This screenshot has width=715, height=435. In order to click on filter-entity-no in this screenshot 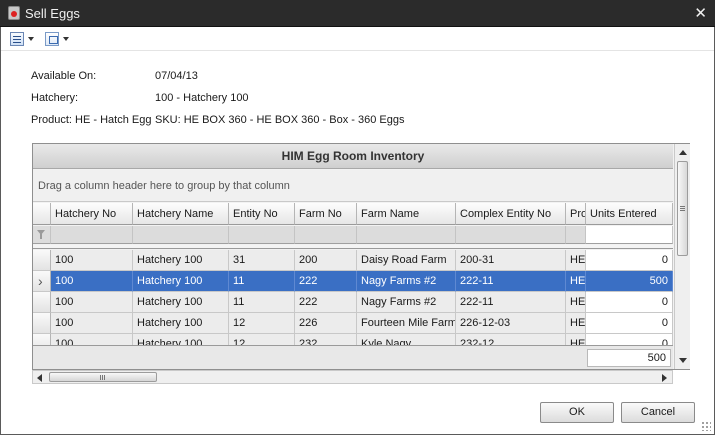, I will do `click(262, 235)`.